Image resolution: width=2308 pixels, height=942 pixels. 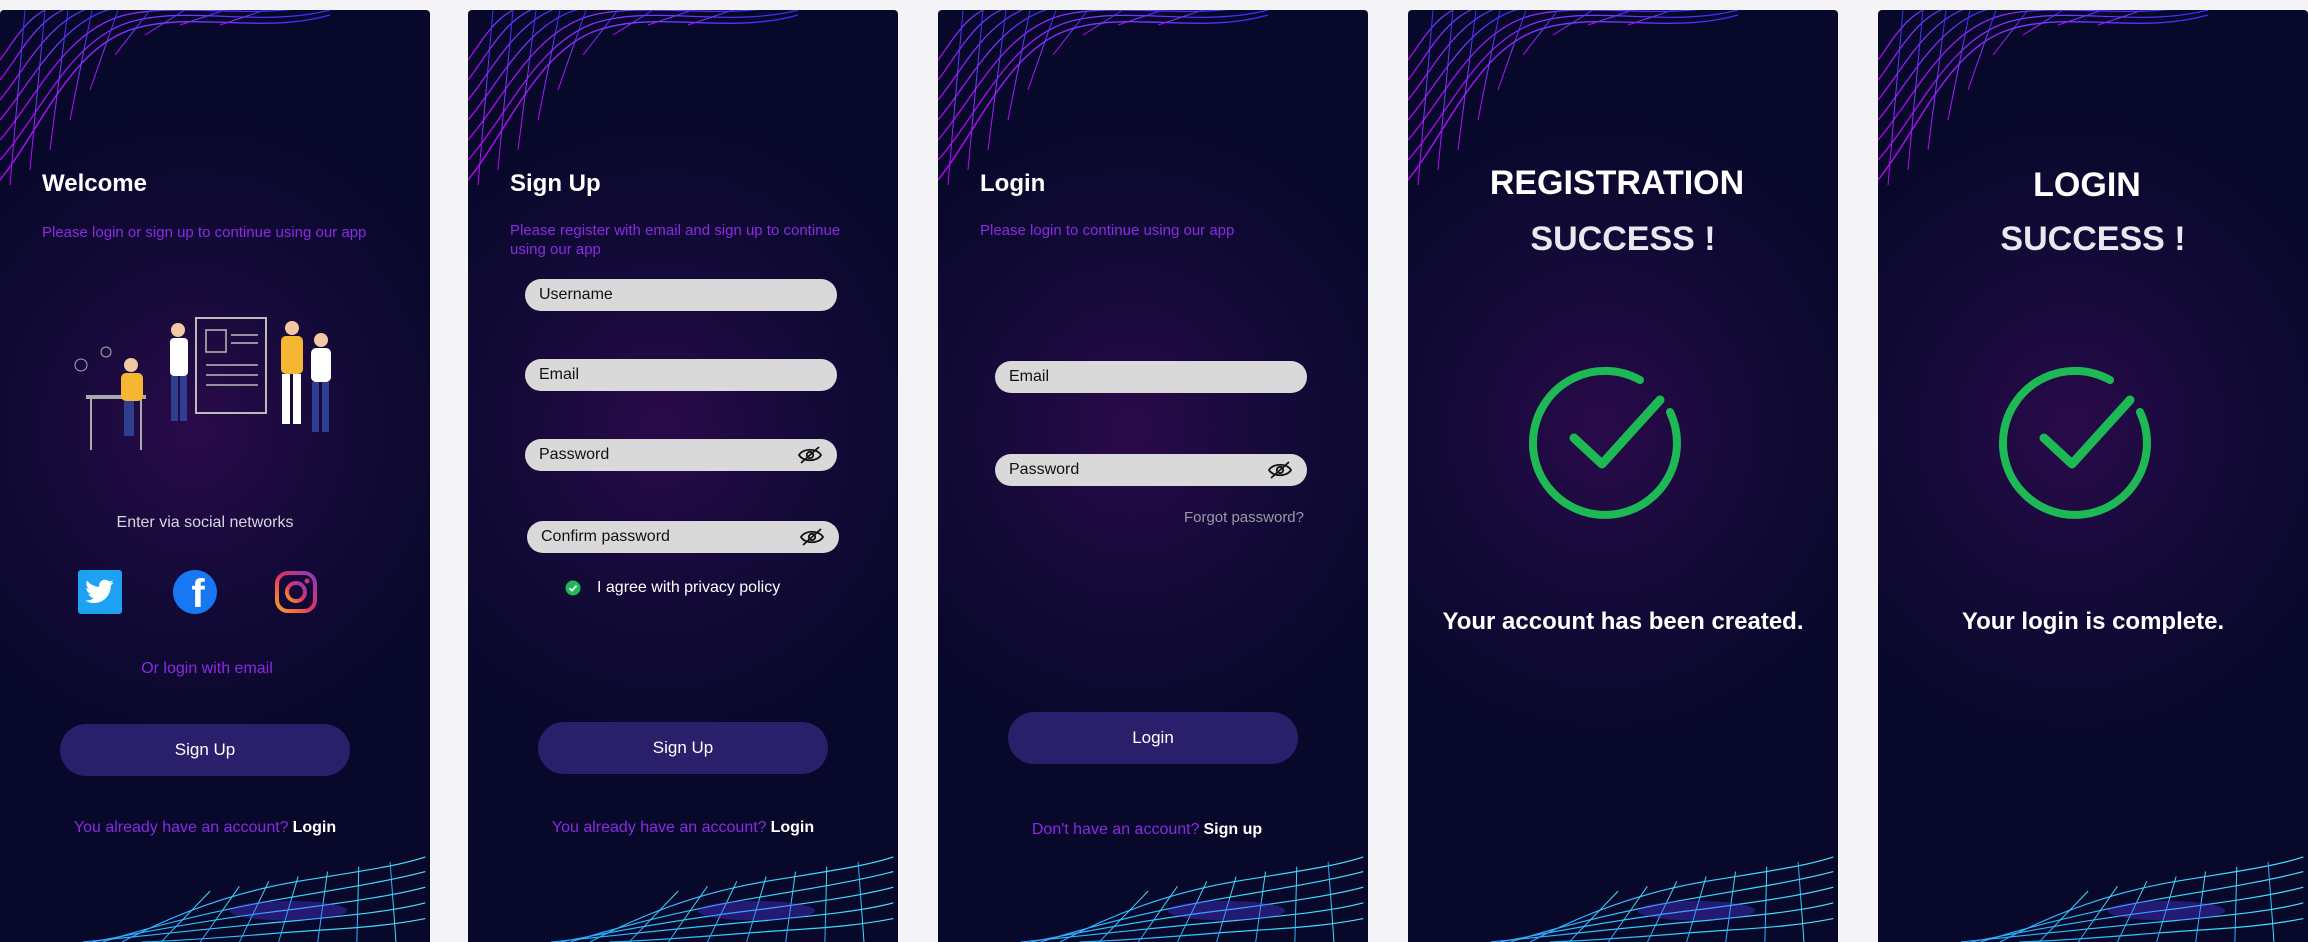 What do you see at coordinates (296, 594) in the screenshot?
I see `instagram-icon` at bounding box center [296, 594].